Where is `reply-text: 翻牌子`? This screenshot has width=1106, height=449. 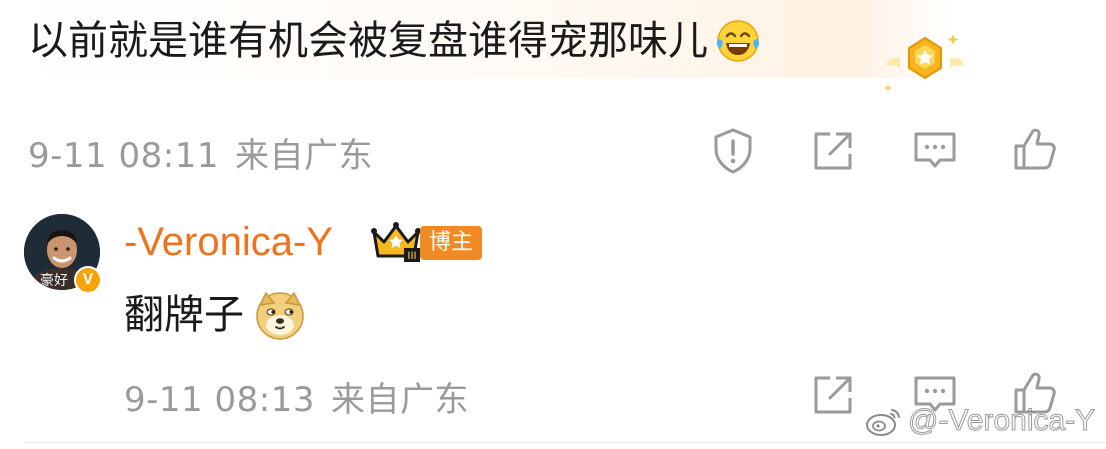 reply-text: 翻牌子 is located at coordinates (215, 315).